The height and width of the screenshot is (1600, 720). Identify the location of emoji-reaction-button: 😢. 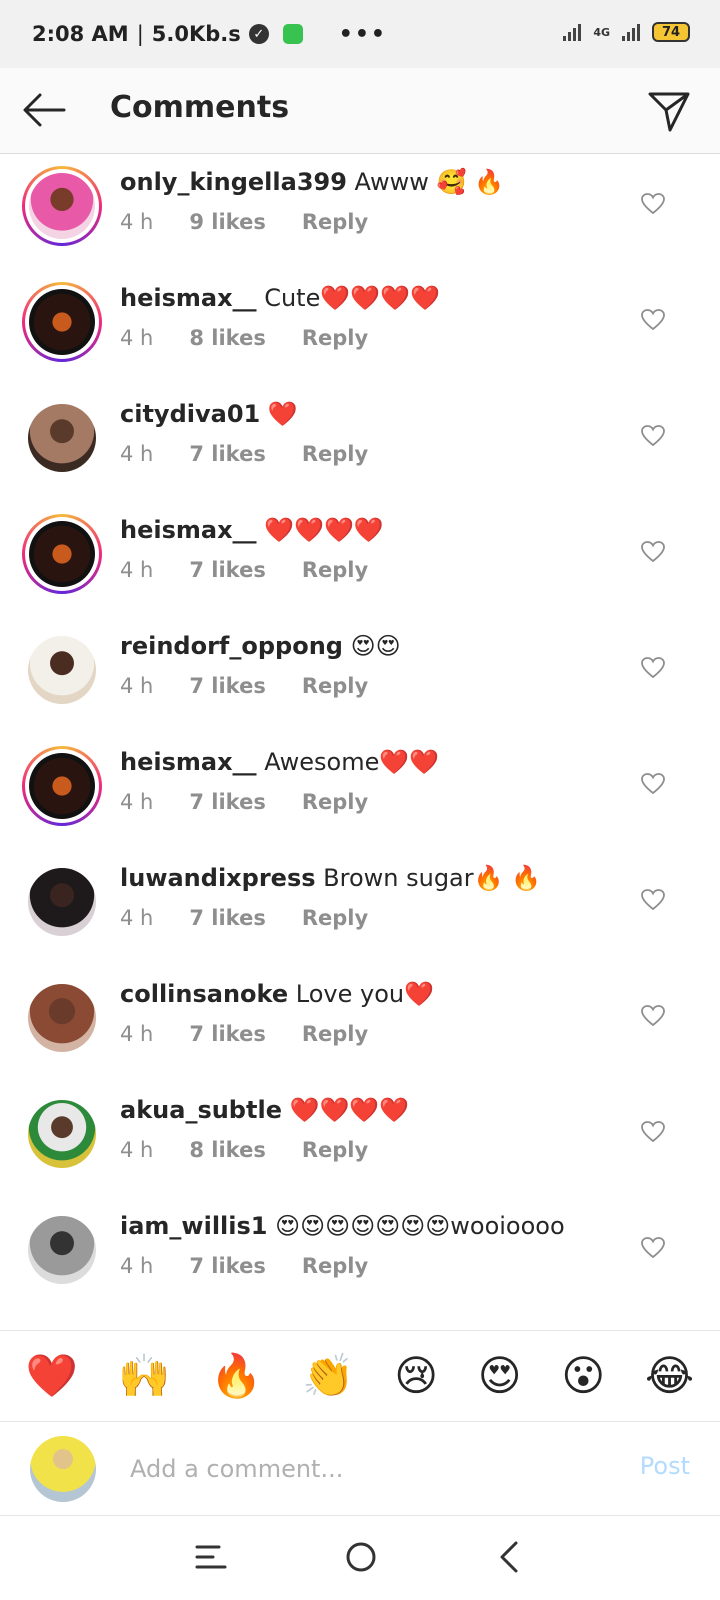
(416, 1376).